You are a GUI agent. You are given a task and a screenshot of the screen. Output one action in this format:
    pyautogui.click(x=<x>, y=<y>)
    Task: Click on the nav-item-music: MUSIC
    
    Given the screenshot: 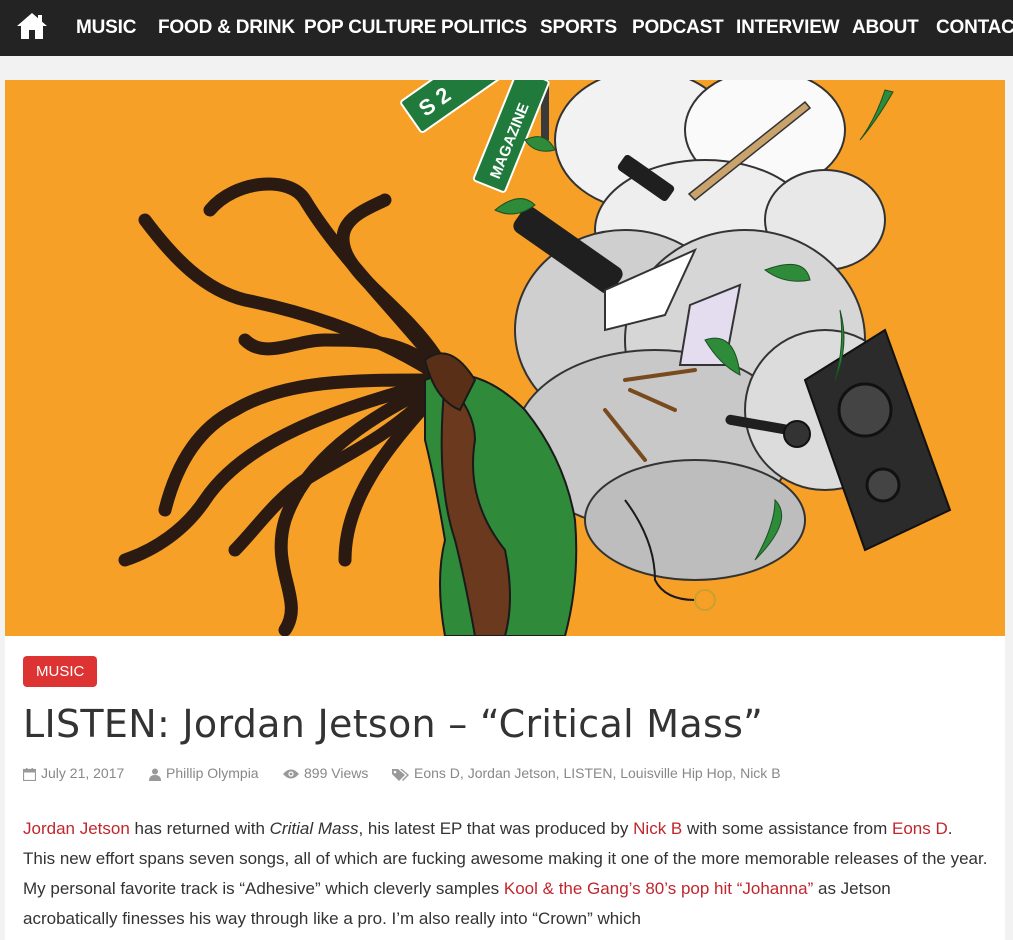 What is the action you would take?
    pyautogui.click(x=106, y=28)
    